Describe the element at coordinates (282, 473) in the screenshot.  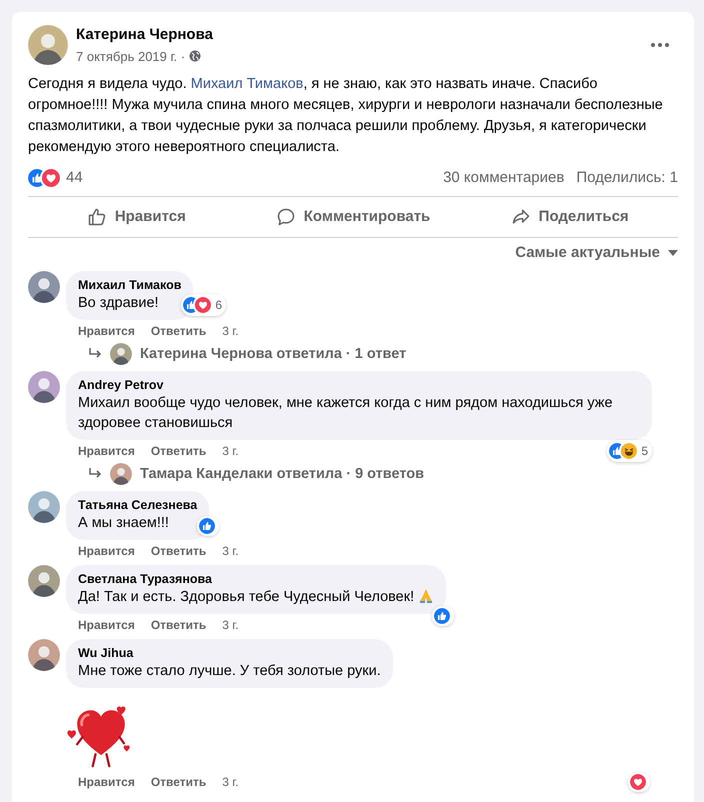
I see `replies-link: Тамара Канделаки ответила · 9 ответов` at that location.